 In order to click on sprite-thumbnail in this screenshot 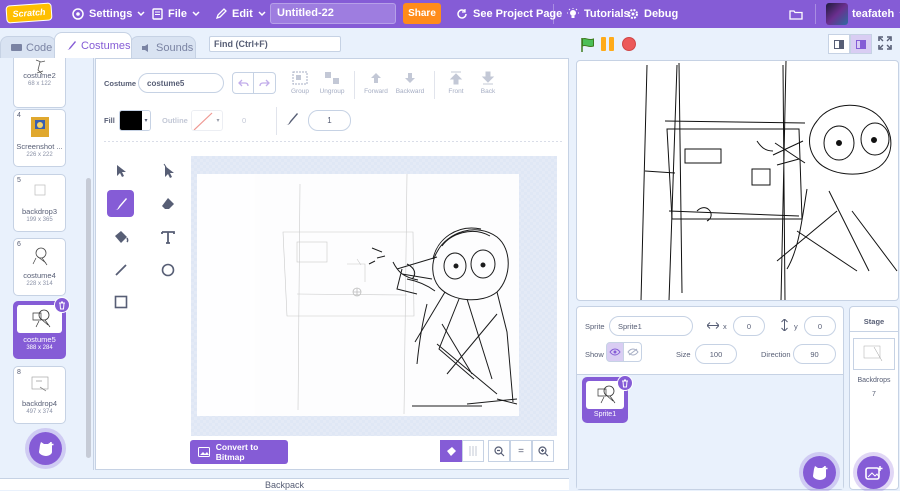, I will do `click(606, 394)`.